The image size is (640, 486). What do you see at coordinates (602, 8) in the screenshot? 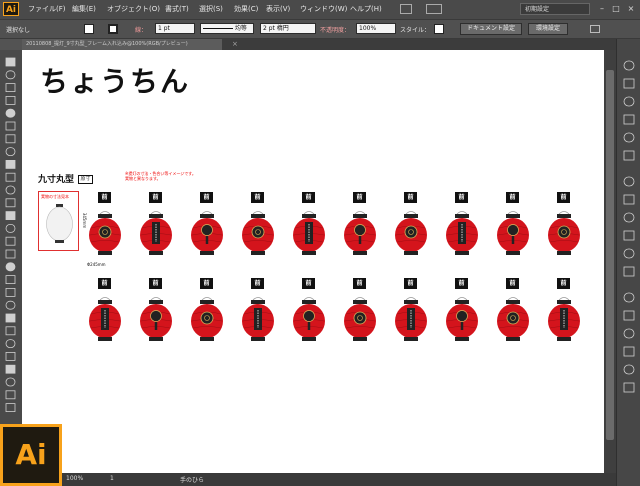
I see `minimize-button: –` at bounding box center [602, 8].